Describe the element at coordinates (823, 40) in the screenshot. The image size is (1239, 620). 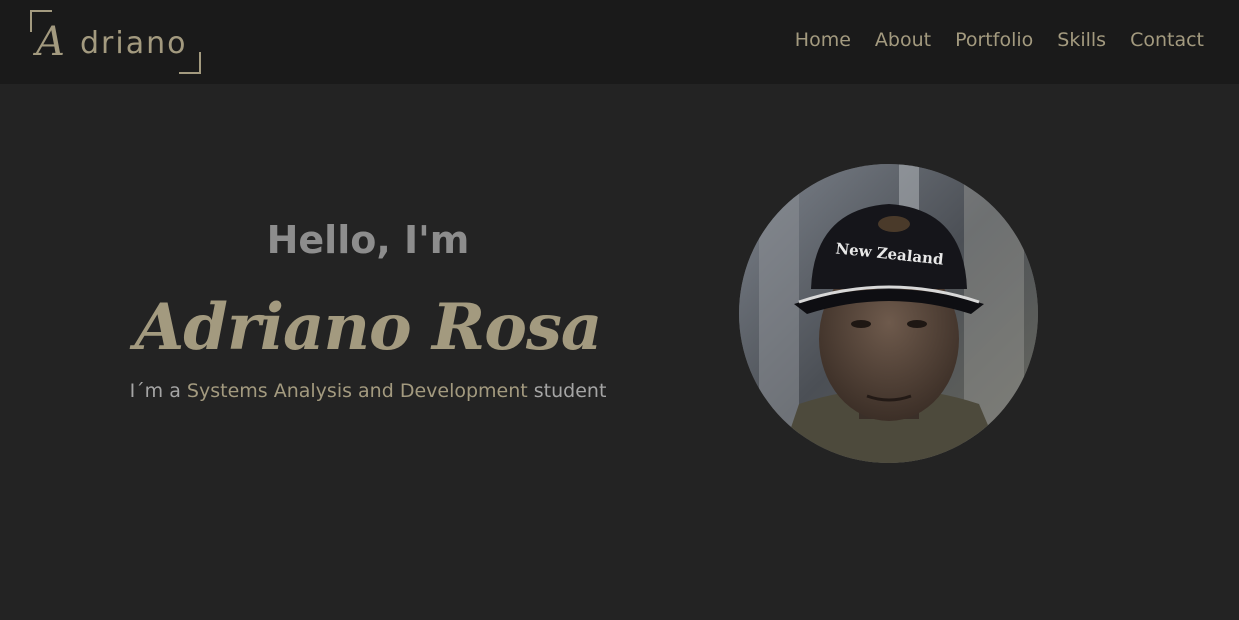
I see `nav-link-home: Home` at that location.